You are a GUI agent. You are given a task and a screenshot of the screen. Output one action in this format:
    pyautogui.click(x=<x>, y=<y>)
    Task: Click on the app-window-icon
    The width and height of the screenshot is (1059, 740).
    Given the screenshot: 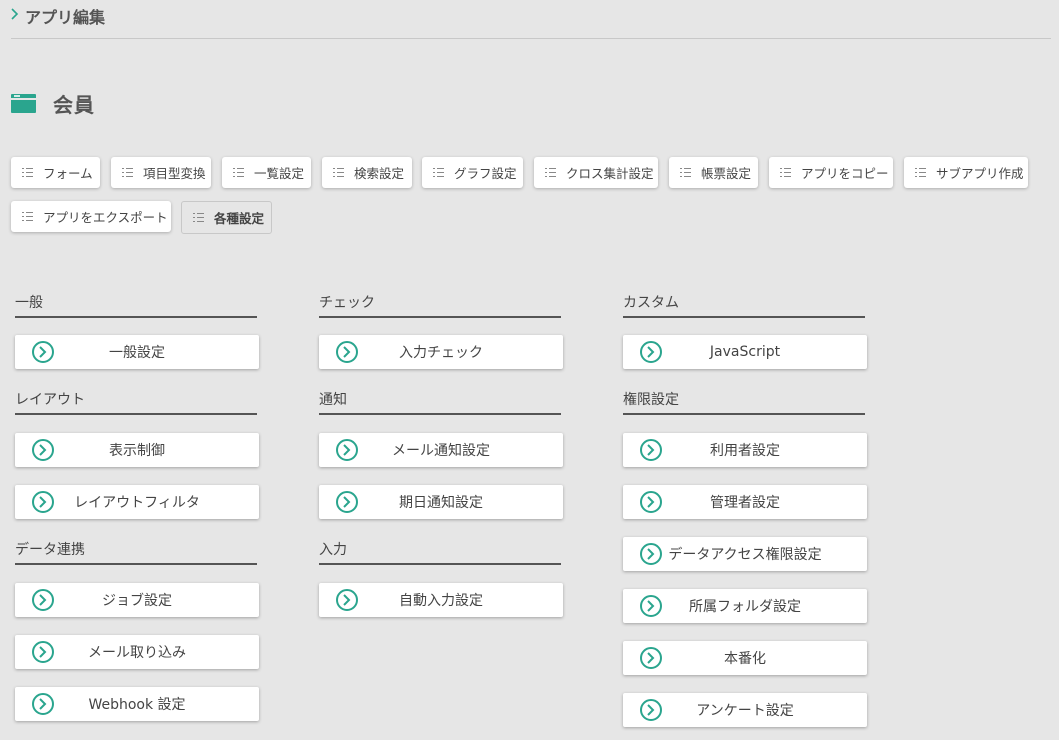 What is the action you would take?
    pyautogui.click(x=23, y=103)
    